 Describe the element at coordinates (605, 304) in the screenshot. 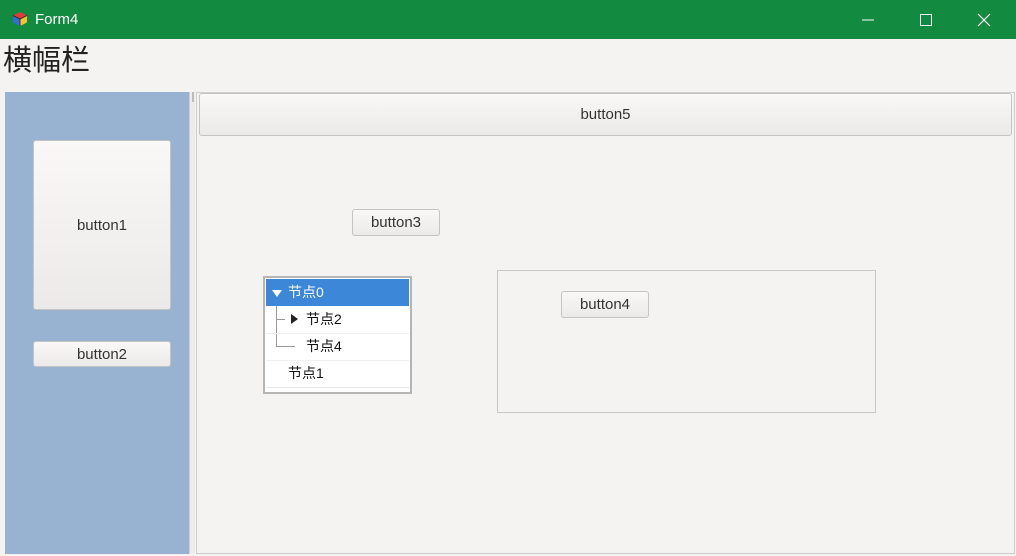

I see `button4: button4` at that location.